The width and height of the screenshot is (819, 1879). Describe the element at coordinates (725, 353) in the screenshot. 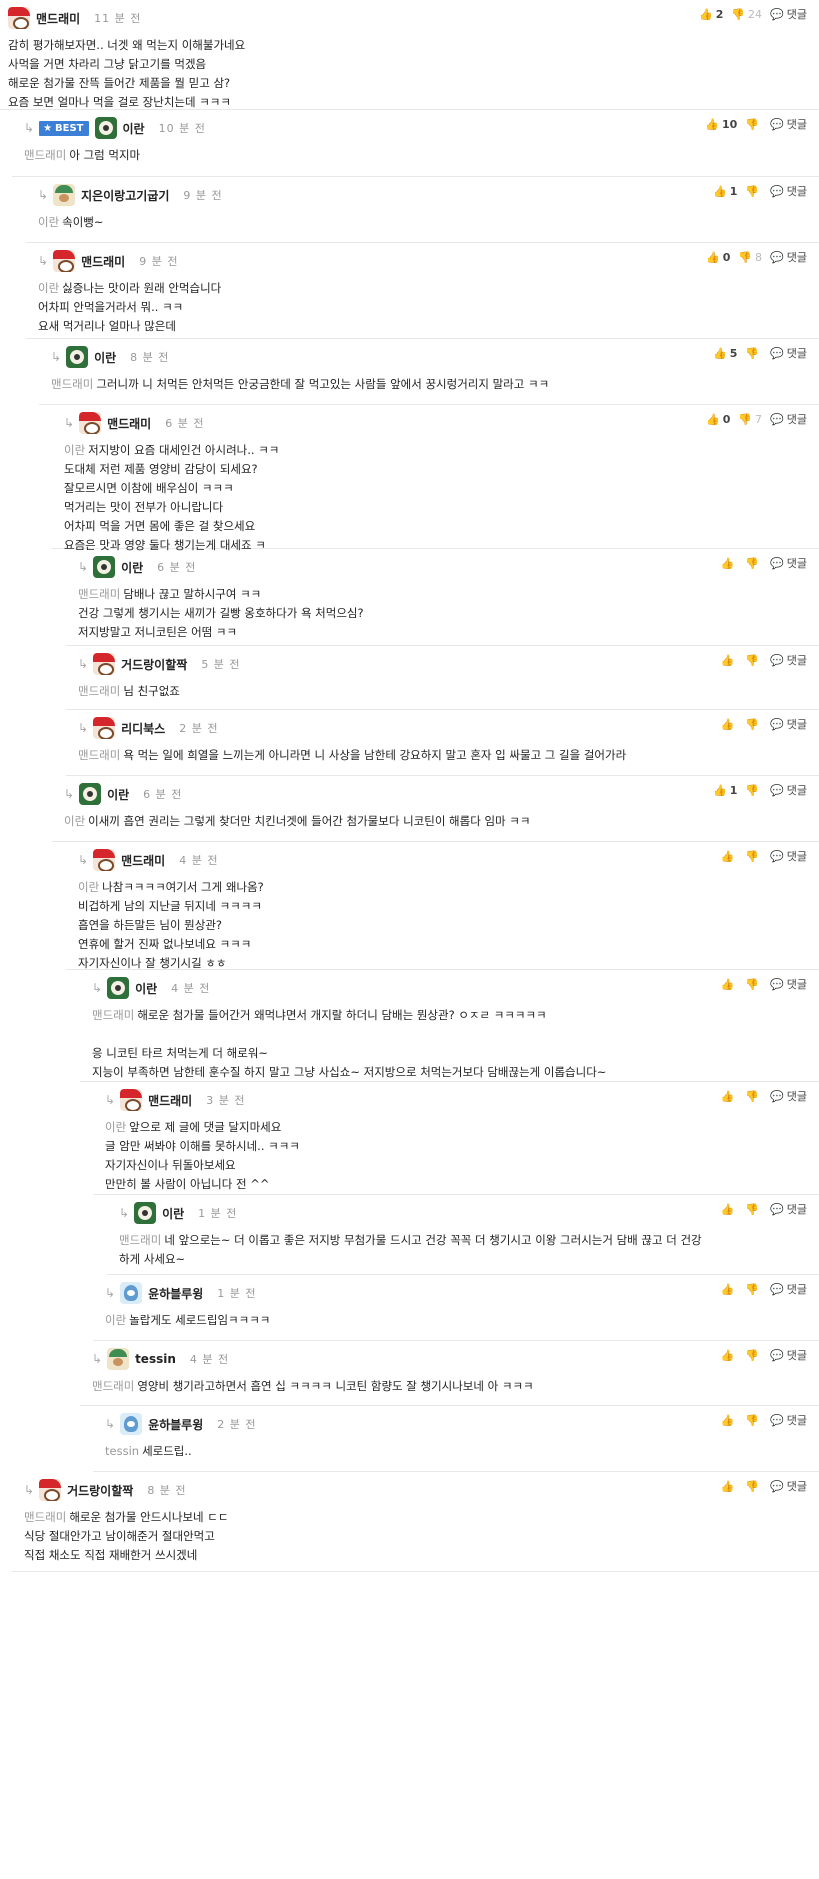

I see `like-button: 👍 5` at that location.